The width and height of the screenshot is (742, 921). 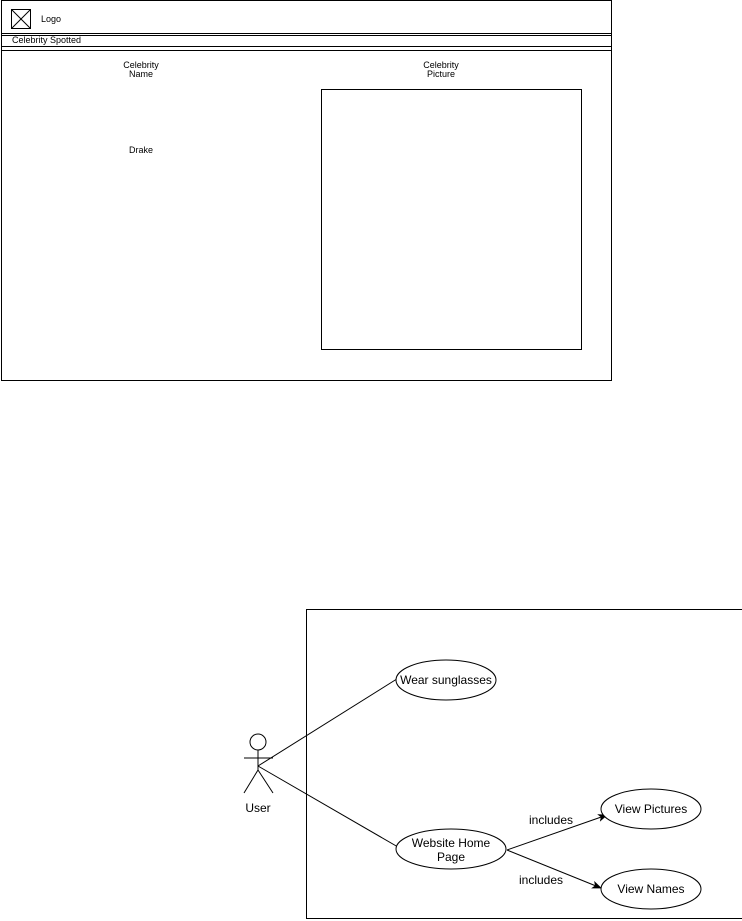 What do you see at coordinates (451, 843) in the screenshot?
I see `use-case-label-line: Website Home` at bounding box center [451, 843].